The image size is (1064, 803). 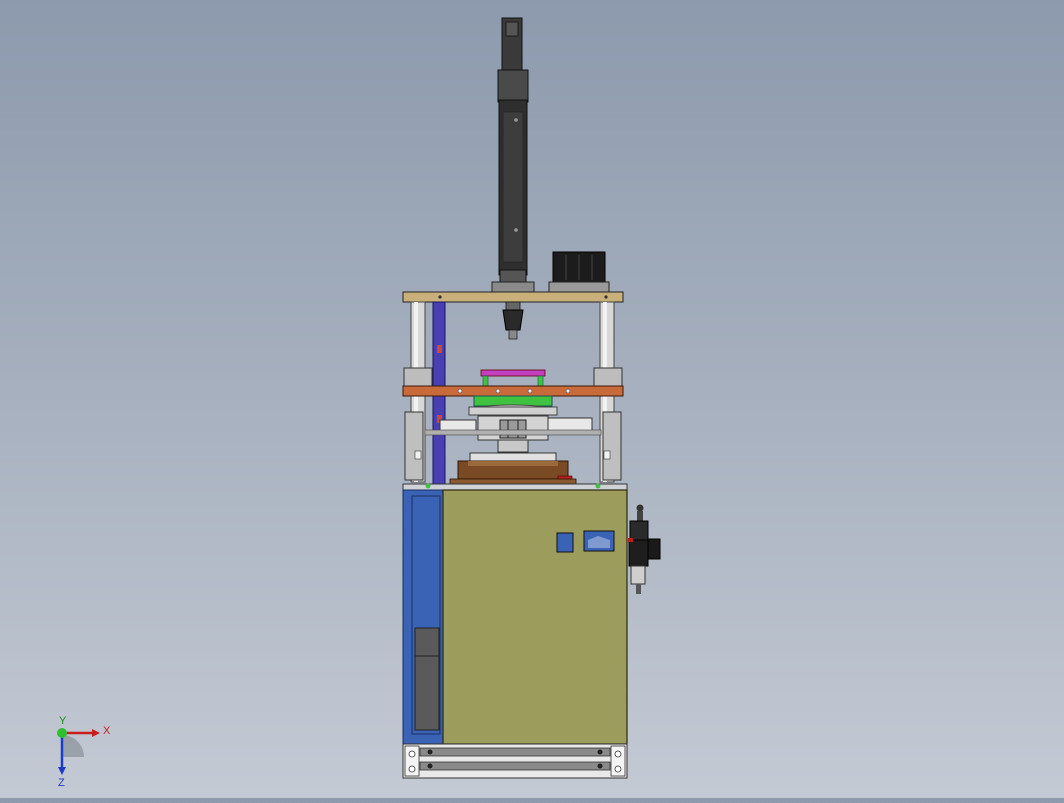 I want to click on cabinet-top-frame, so click(x=515, y=487).